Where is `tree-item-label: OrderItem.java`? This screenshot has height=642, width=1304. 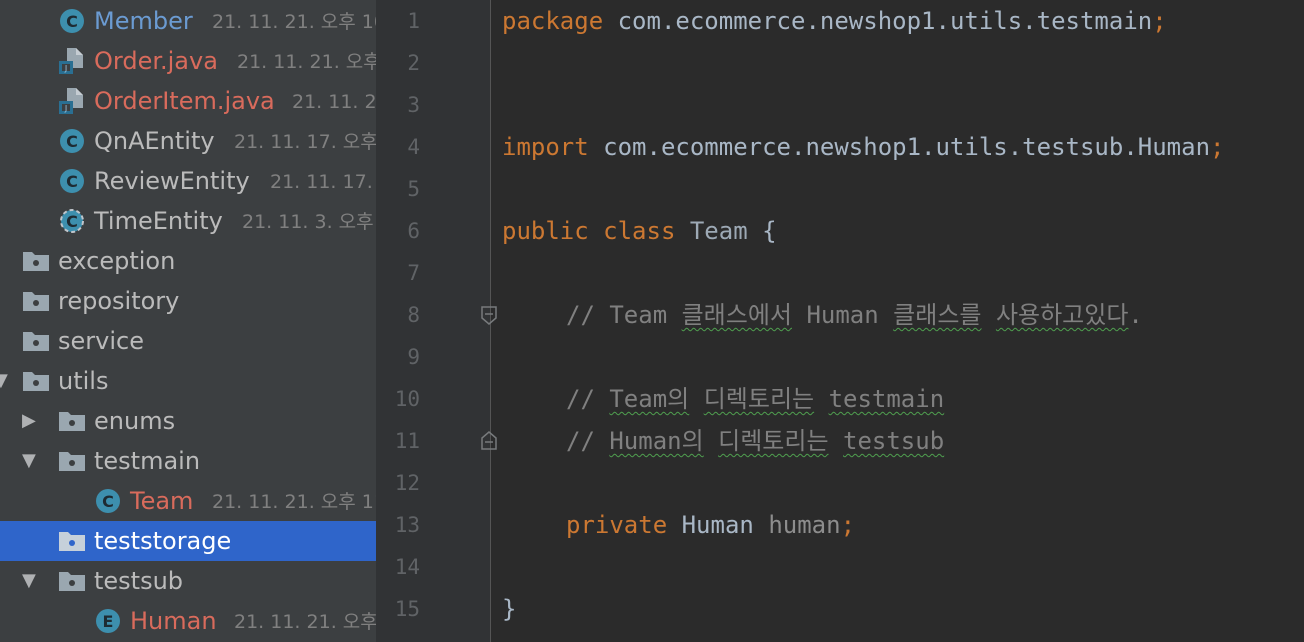
tree-item-label: OrderItem.java is located at coordinates (184, 101).